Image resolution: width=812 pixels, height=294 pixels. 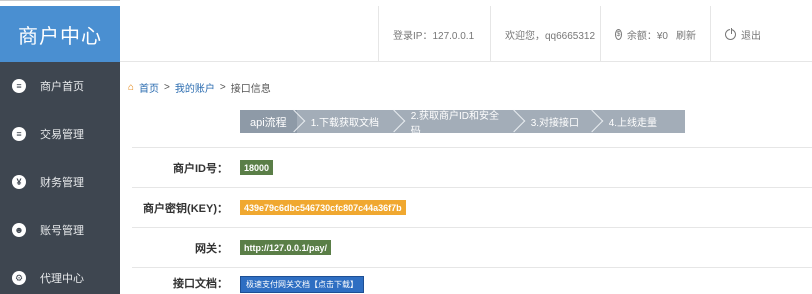 I want to click on merchant-id-row: 商户ID号： 18000, so click(x=472, y=167).